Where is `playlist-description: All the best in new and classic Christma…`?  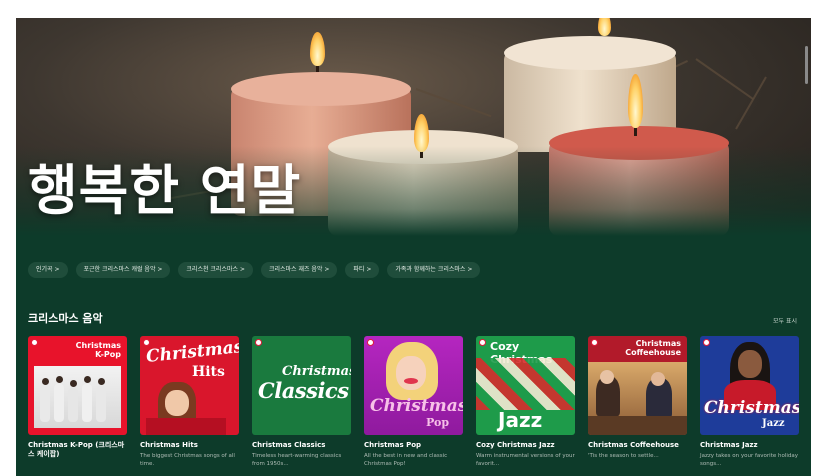
playlist-description: All the best in new and classic Christma… is located at coordinates (406, 460).